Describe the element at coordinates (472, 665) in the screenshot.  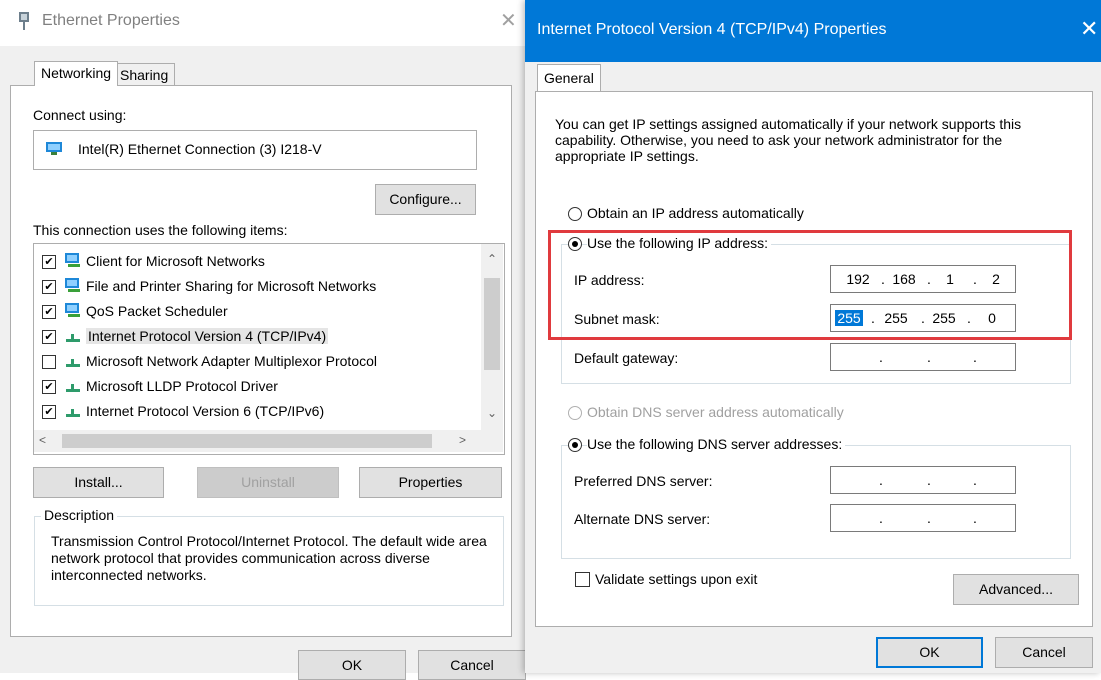
I see `ethernet-cancel-button: Cancel` at that location.